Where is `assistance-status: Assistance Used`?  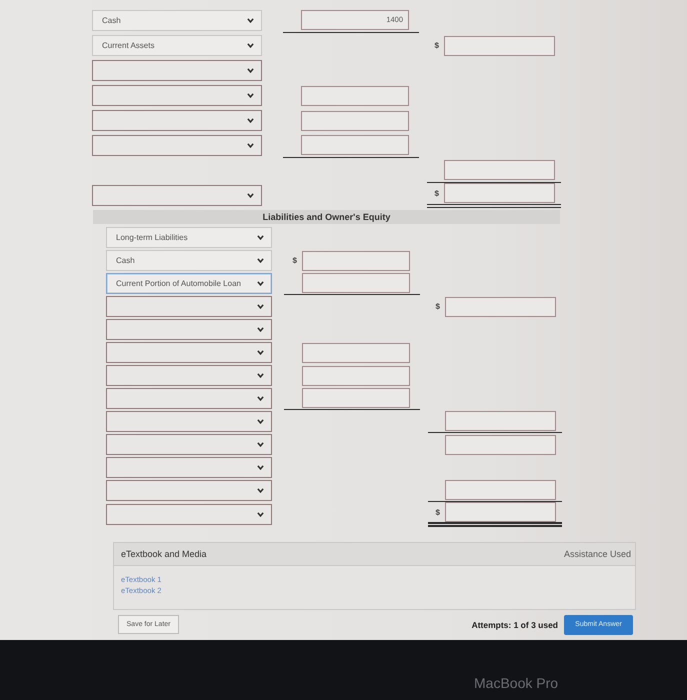 assistance-status: Assistance Used is located at coordinates (597, 554).